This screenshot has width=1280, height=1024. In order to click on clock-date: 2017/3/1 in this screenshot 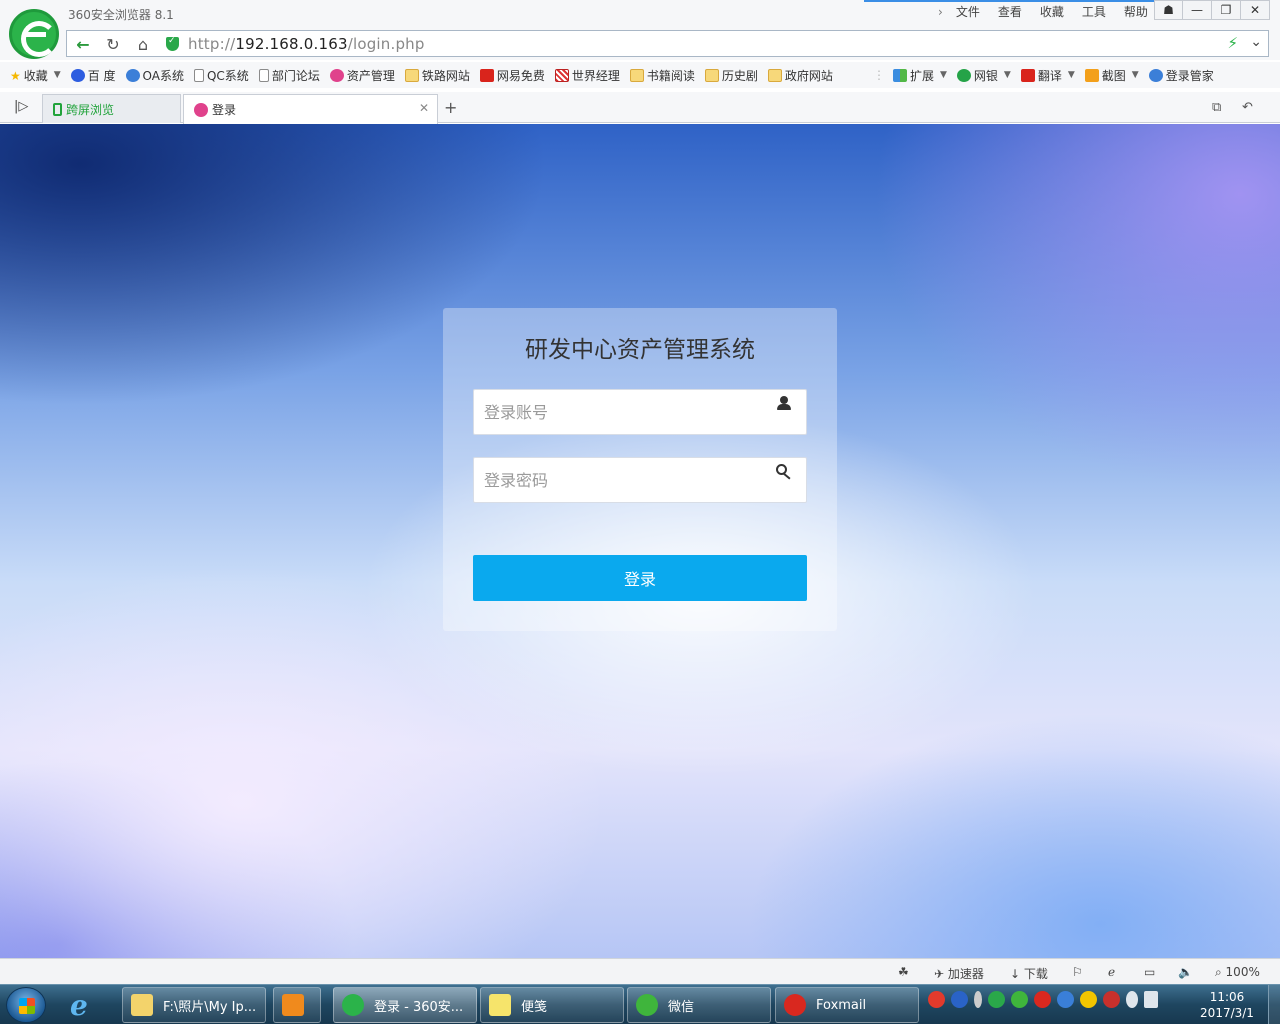, I will do `click(1227, 1013)`.